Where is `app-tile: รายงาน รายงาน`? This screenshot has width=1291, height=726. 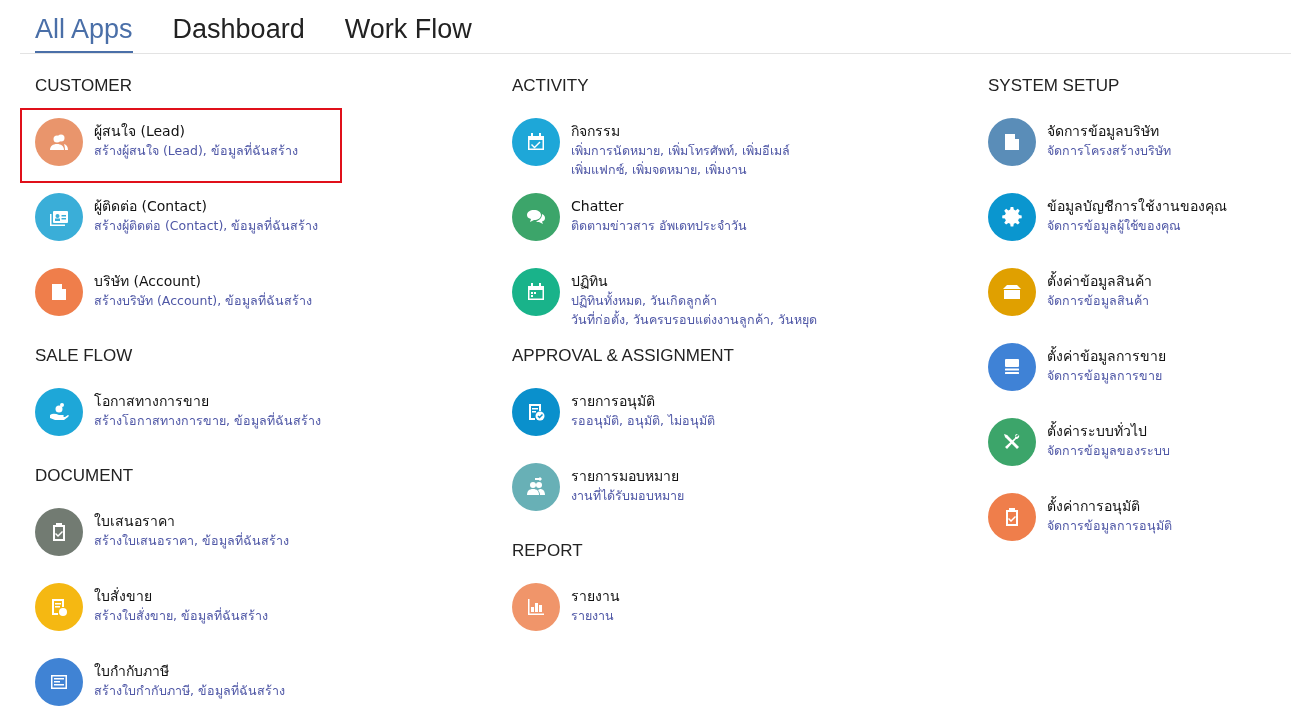 app-tile: รายงาน รายงาน is located at coordinates (658, 610).